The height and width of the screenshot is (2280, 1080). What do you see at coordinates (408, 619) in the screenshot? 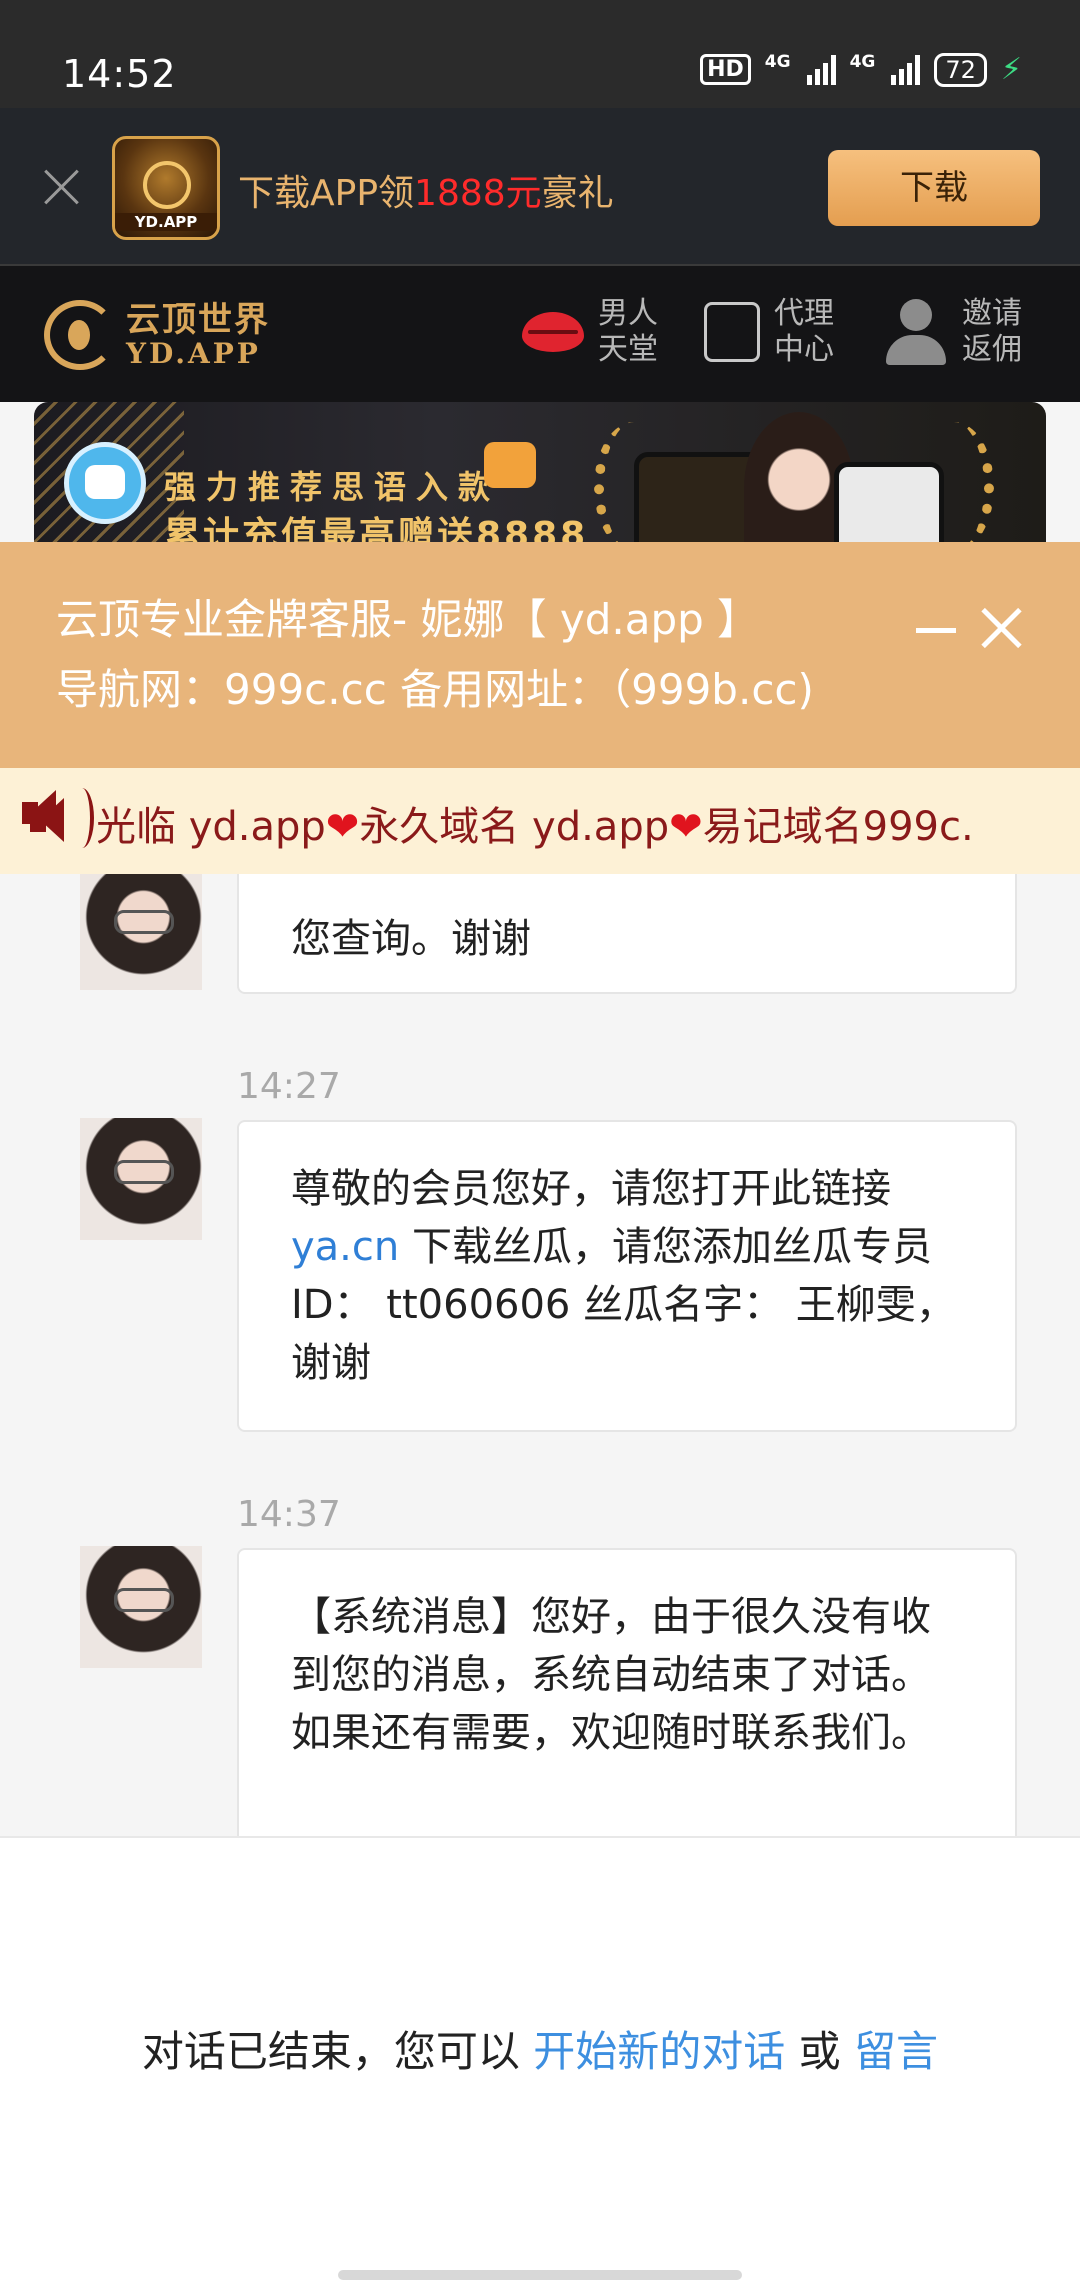
I see `agent-title: 云顶专业金牌客服- 妮娜【 yd.app 】` at bounding box center [408, 619].